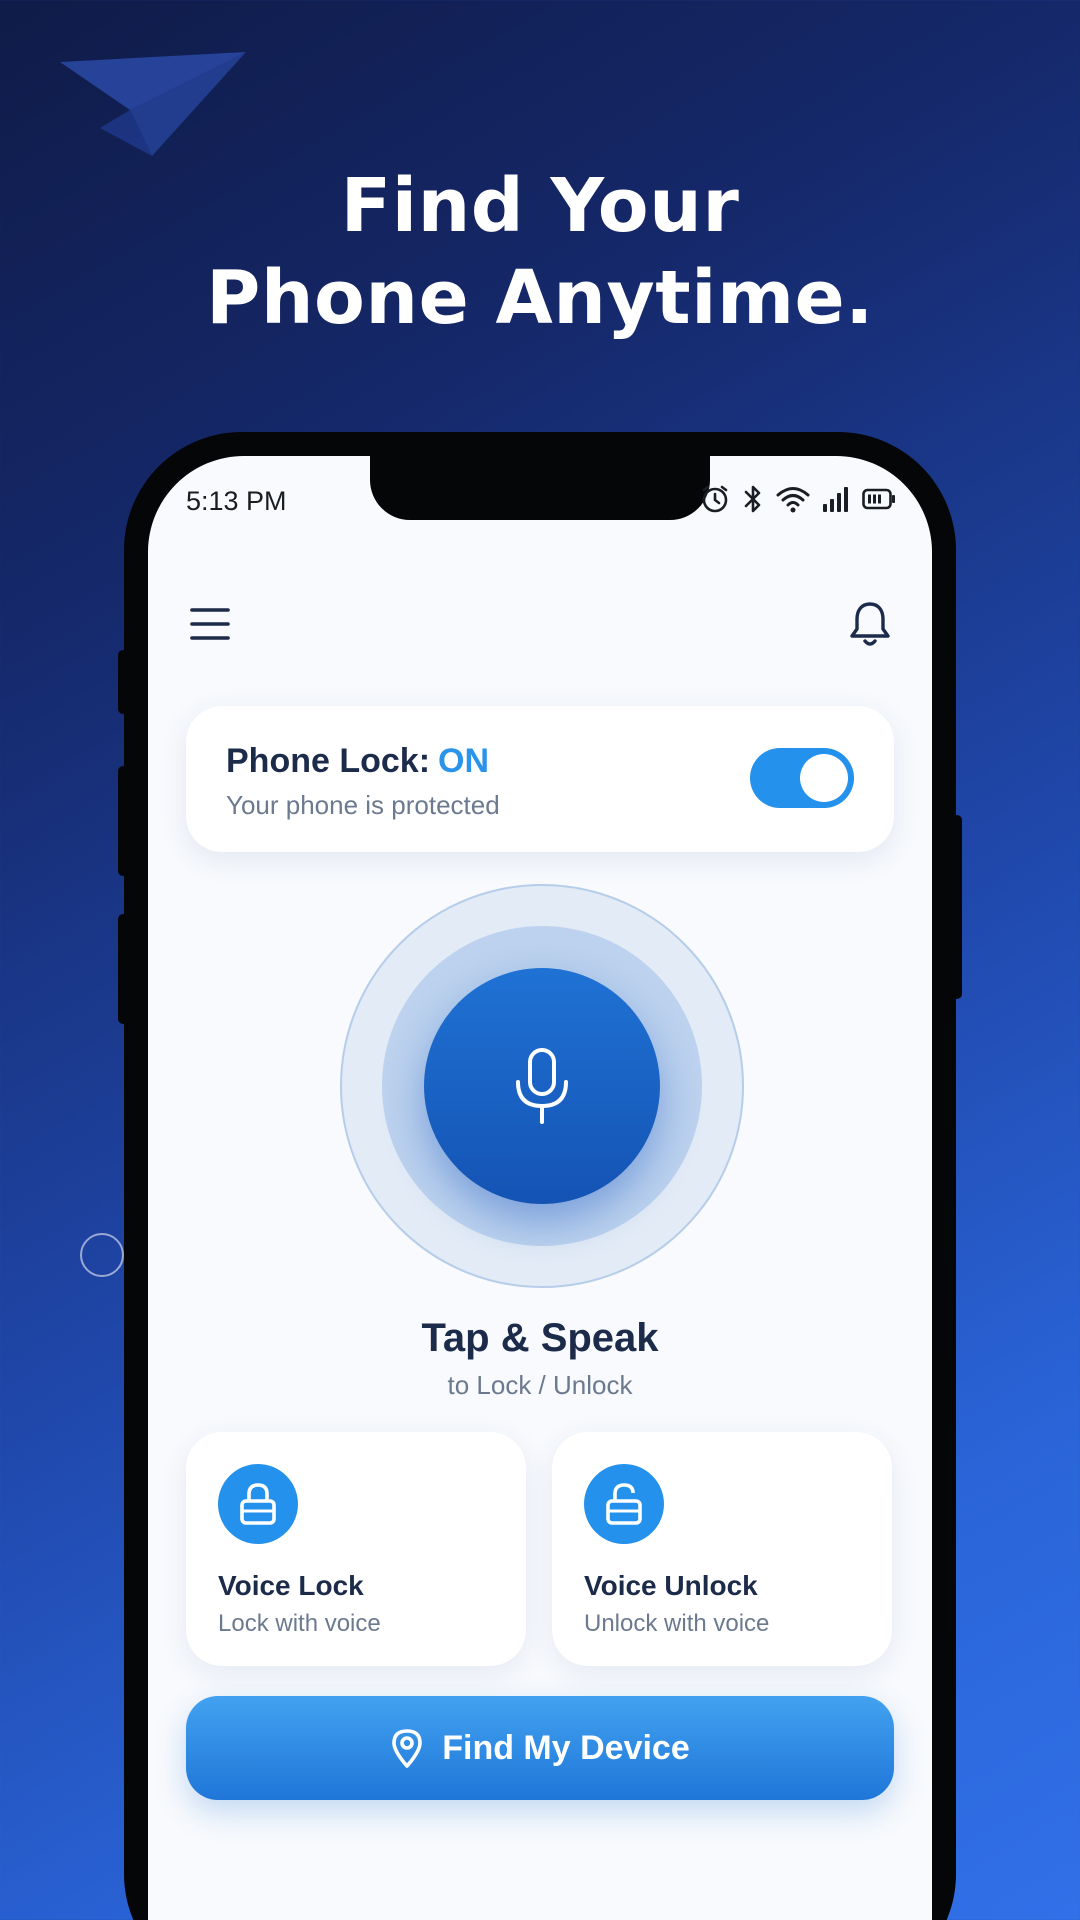 The image size is (1080, 1920). Describe the element at coordinates (299, 1623) in the screenshot. I see `voice-lock-subtitle: Lock with voice` at that location.